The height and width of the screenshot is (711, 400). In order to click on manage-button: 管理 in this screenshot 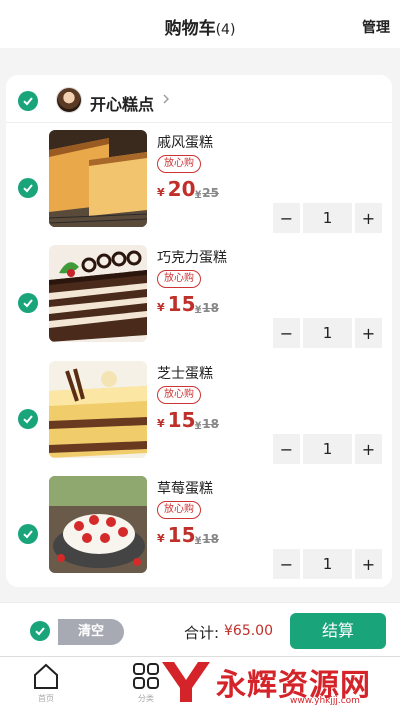, I will do `click(376, 27)`.